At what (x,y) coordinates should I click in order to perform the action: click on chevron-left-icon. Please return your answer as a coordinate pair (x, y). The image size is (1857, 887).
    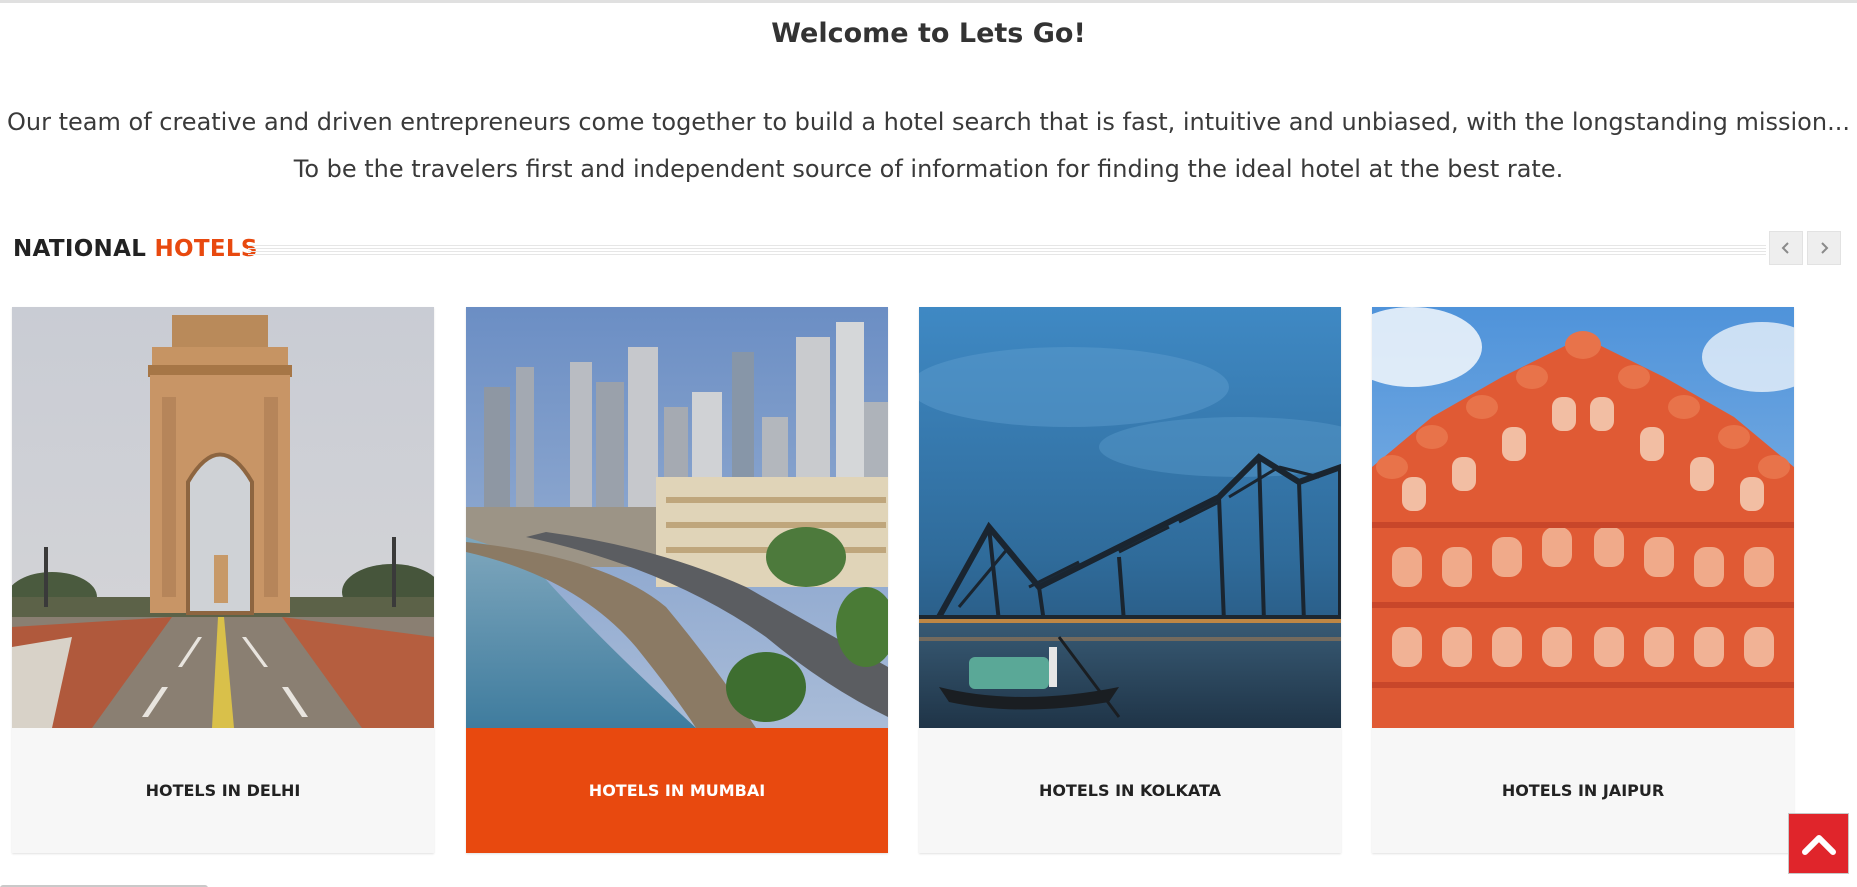
    Looking at the image, I should click on (1785, 248).